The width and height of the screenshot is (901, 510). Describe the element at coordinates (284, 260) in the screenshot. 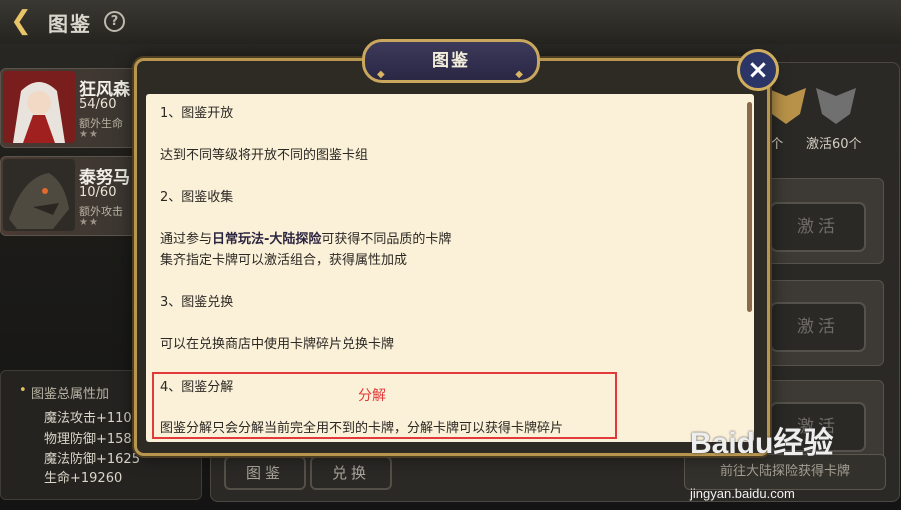

I see `section-body: 集齐指定卡牌可以激活组合，获得属性加成` at that location.